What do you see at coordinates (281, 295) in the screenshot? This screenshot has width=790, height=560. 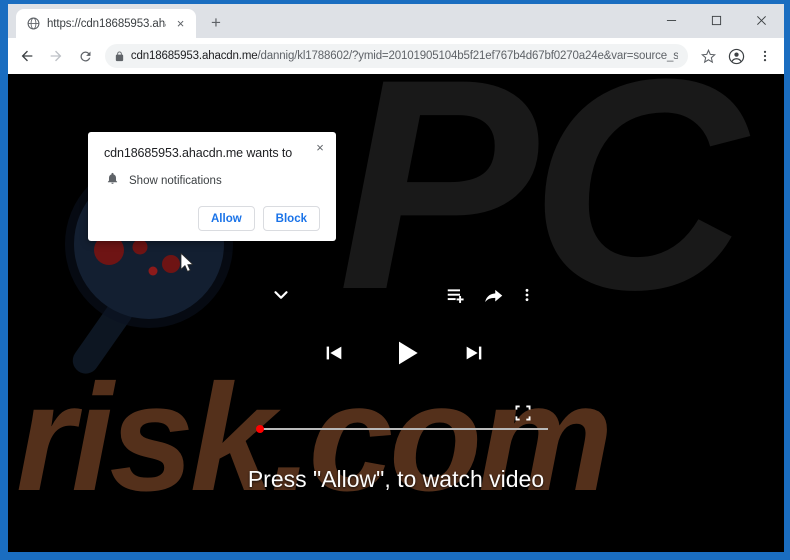 I see `chevron-down-icon` at bounding box center [281, 295].